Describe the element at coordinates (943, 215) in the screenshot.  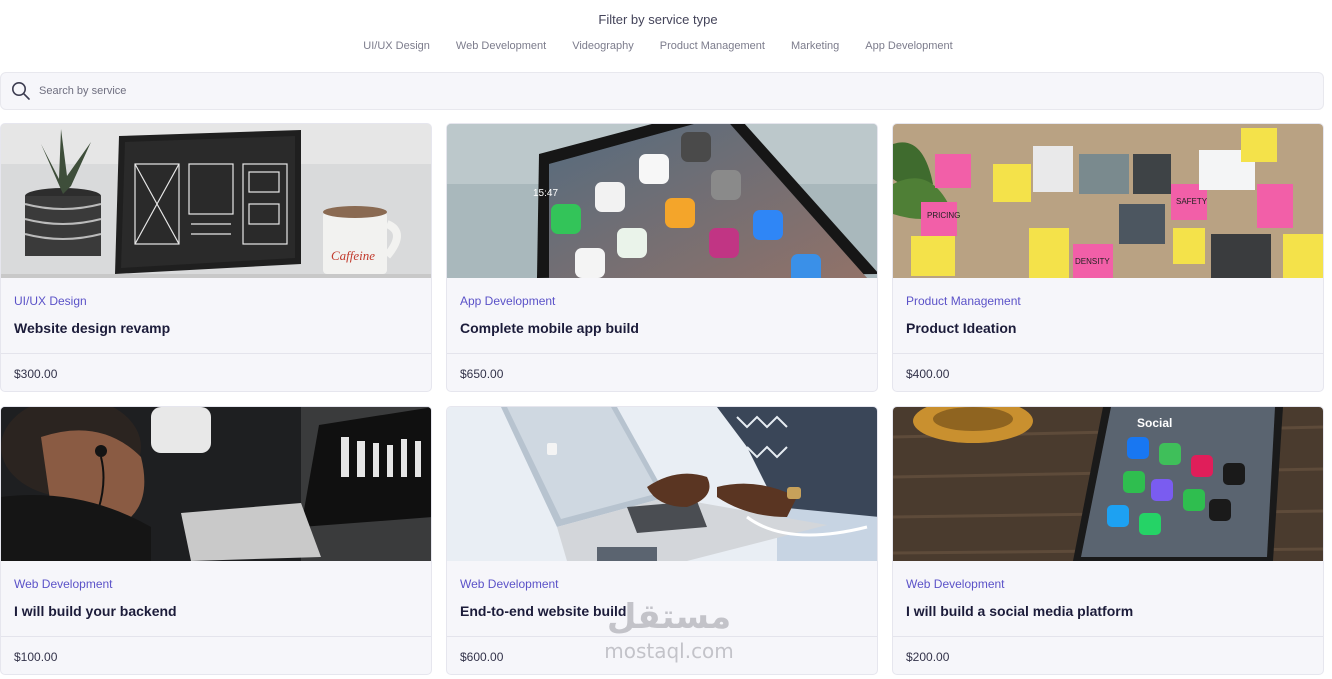
I see `svg-text: PRICING` at that location.